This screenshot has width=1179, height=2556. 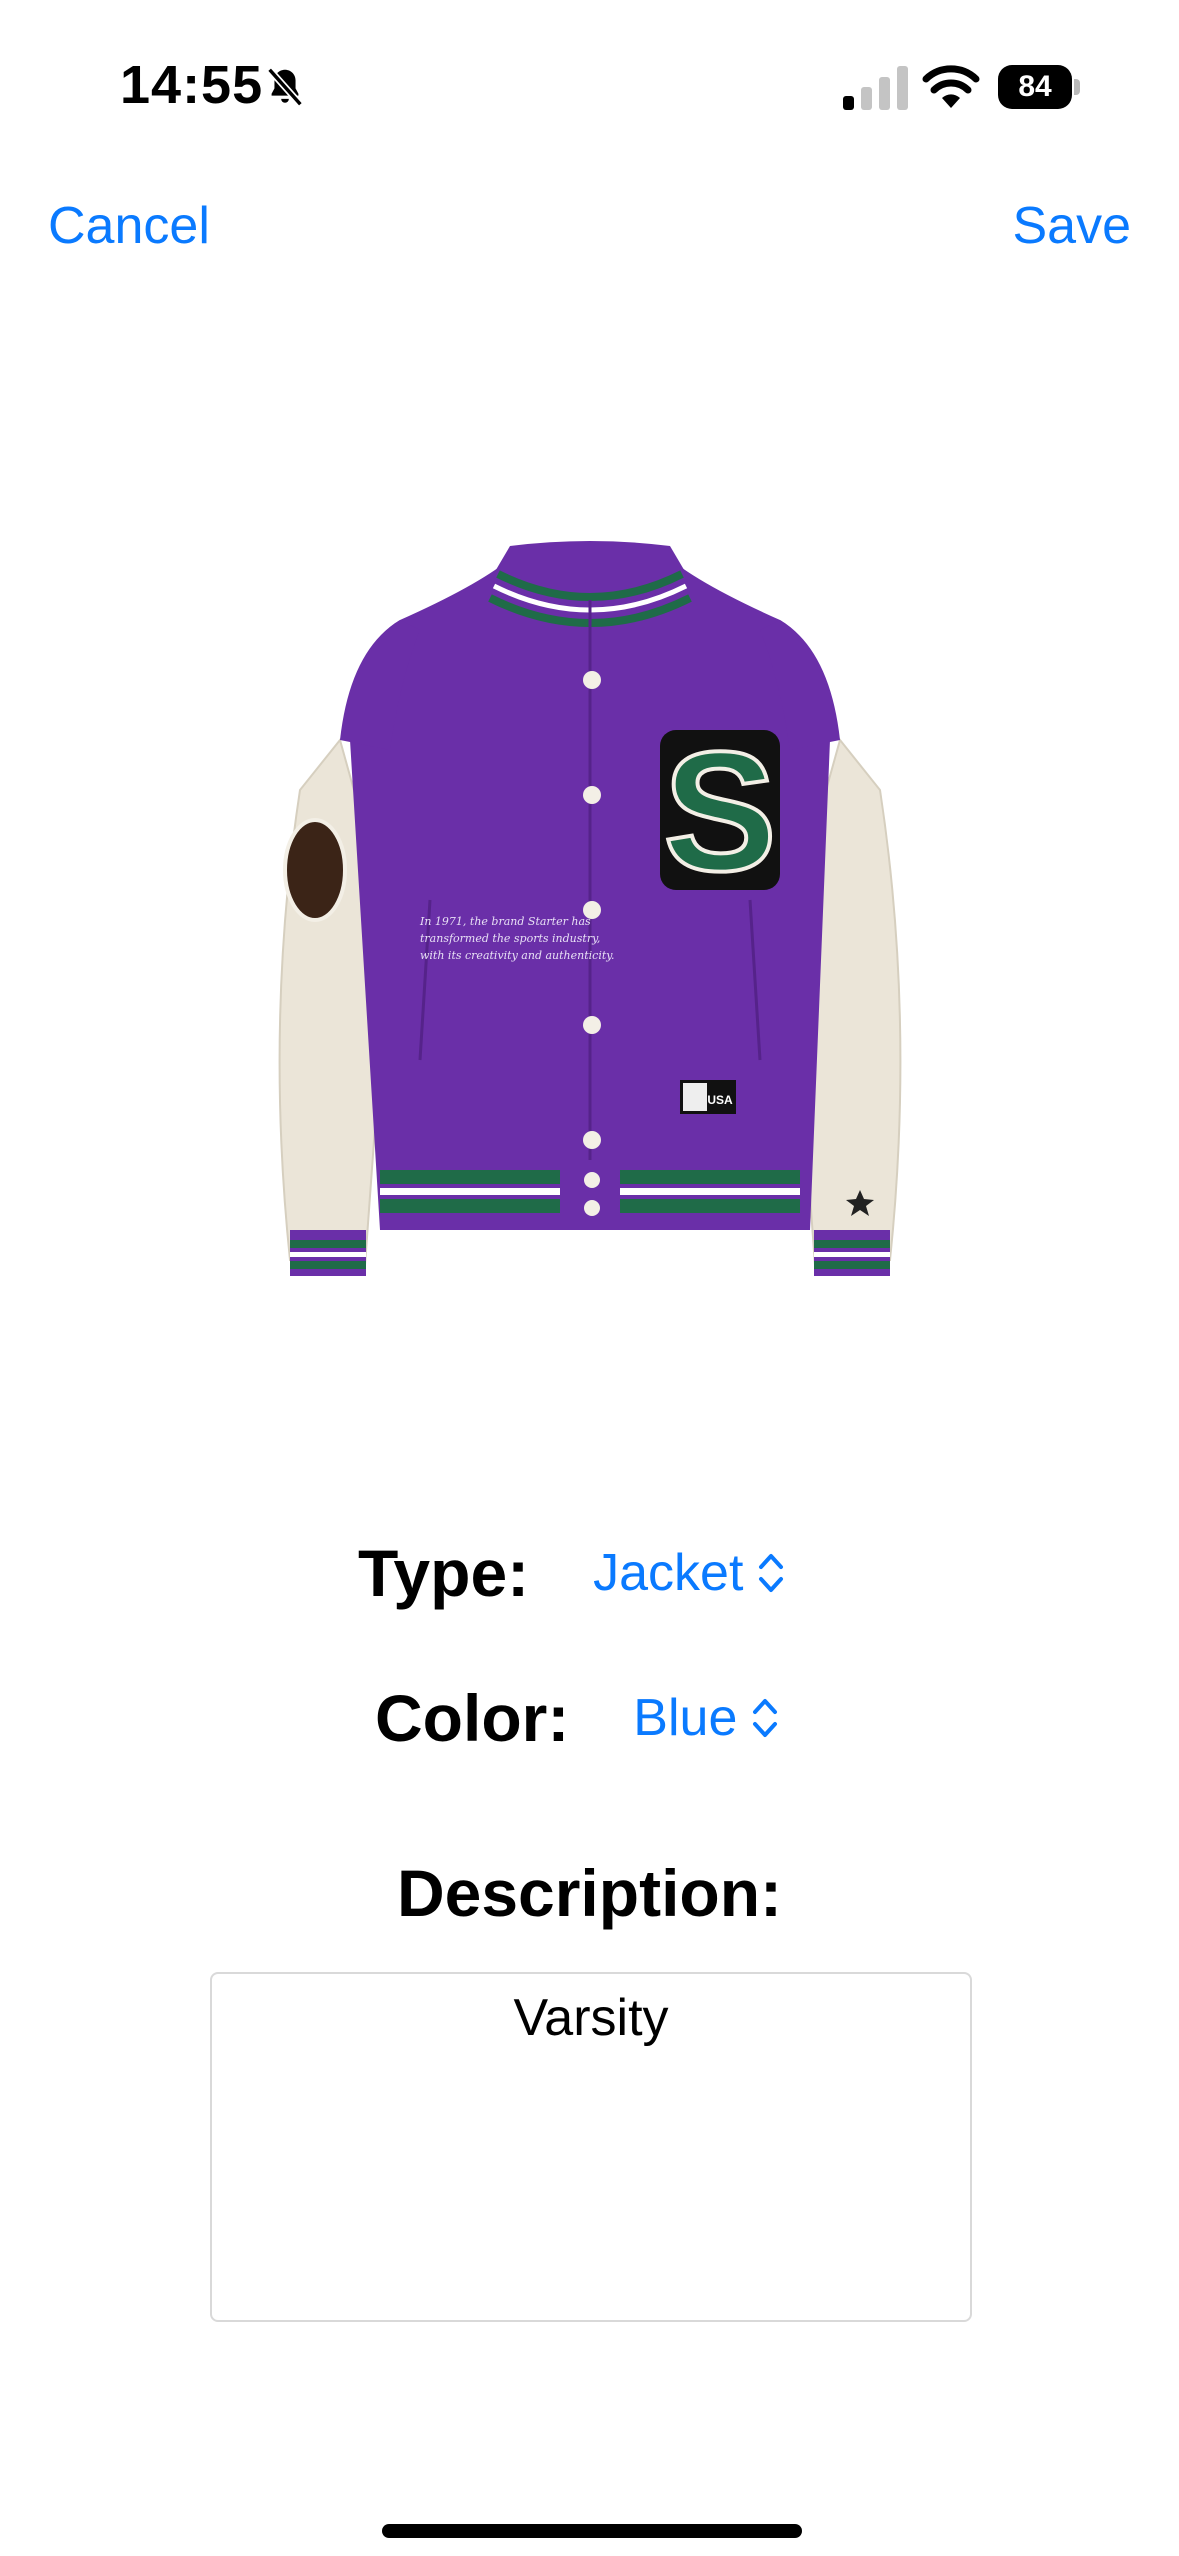 I want to click on battery-level: 84, so click(x=1035, y=87).